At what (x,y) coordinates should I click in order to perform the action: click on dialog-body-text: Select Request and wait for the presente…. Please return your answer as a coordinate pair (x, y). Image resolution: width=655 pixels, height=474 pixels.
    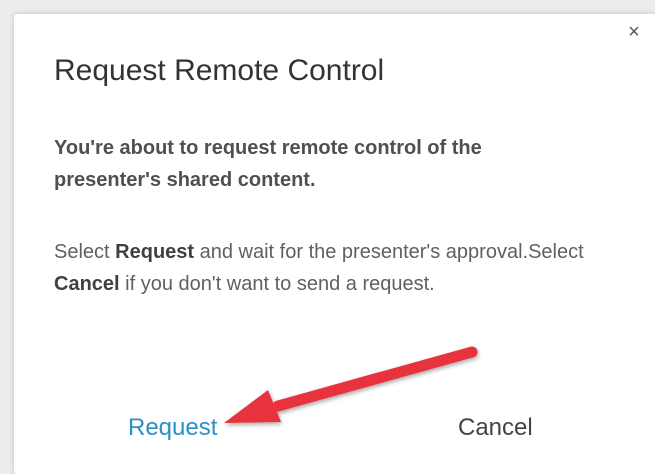
    Looking at the image, I should click on (334, 268).